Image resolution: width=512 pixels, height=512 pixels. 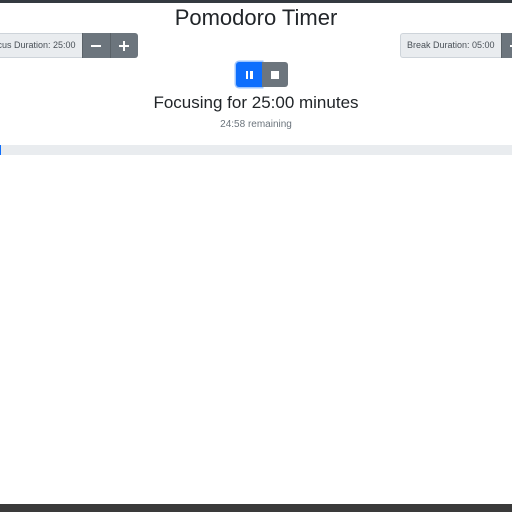 What do you see at coordinates (506, 45) in the screenshot?
I see `break-decrement-button` at bounding box center [506, 45].